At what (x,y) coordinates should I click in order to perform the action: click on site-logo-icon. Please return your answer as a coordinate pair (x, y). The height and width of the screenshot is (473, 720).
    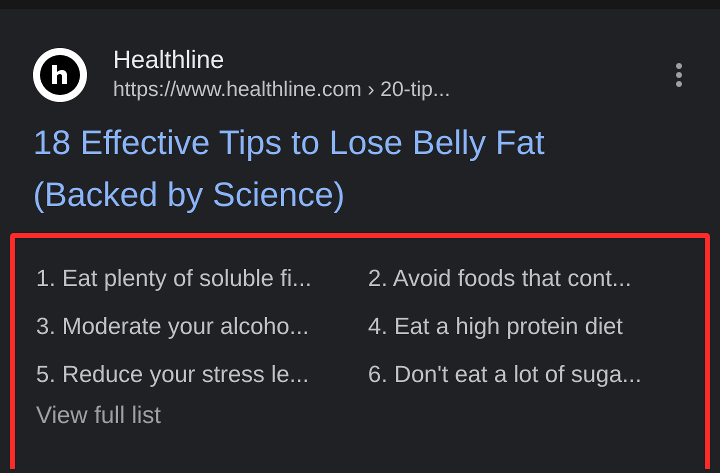
    Looking at the image, I should click on (60, 75).